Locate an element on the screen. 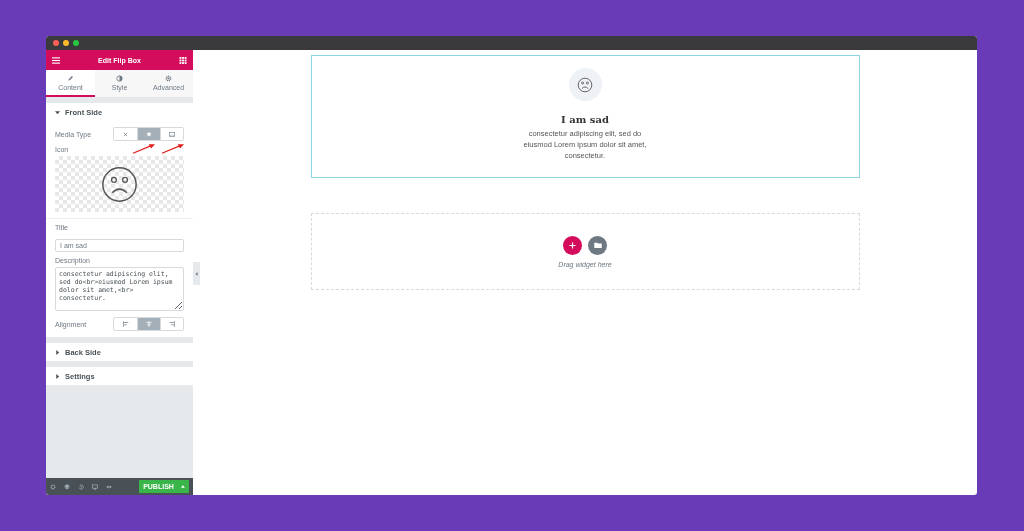  icon-preview is located at coordinates (119, 184).